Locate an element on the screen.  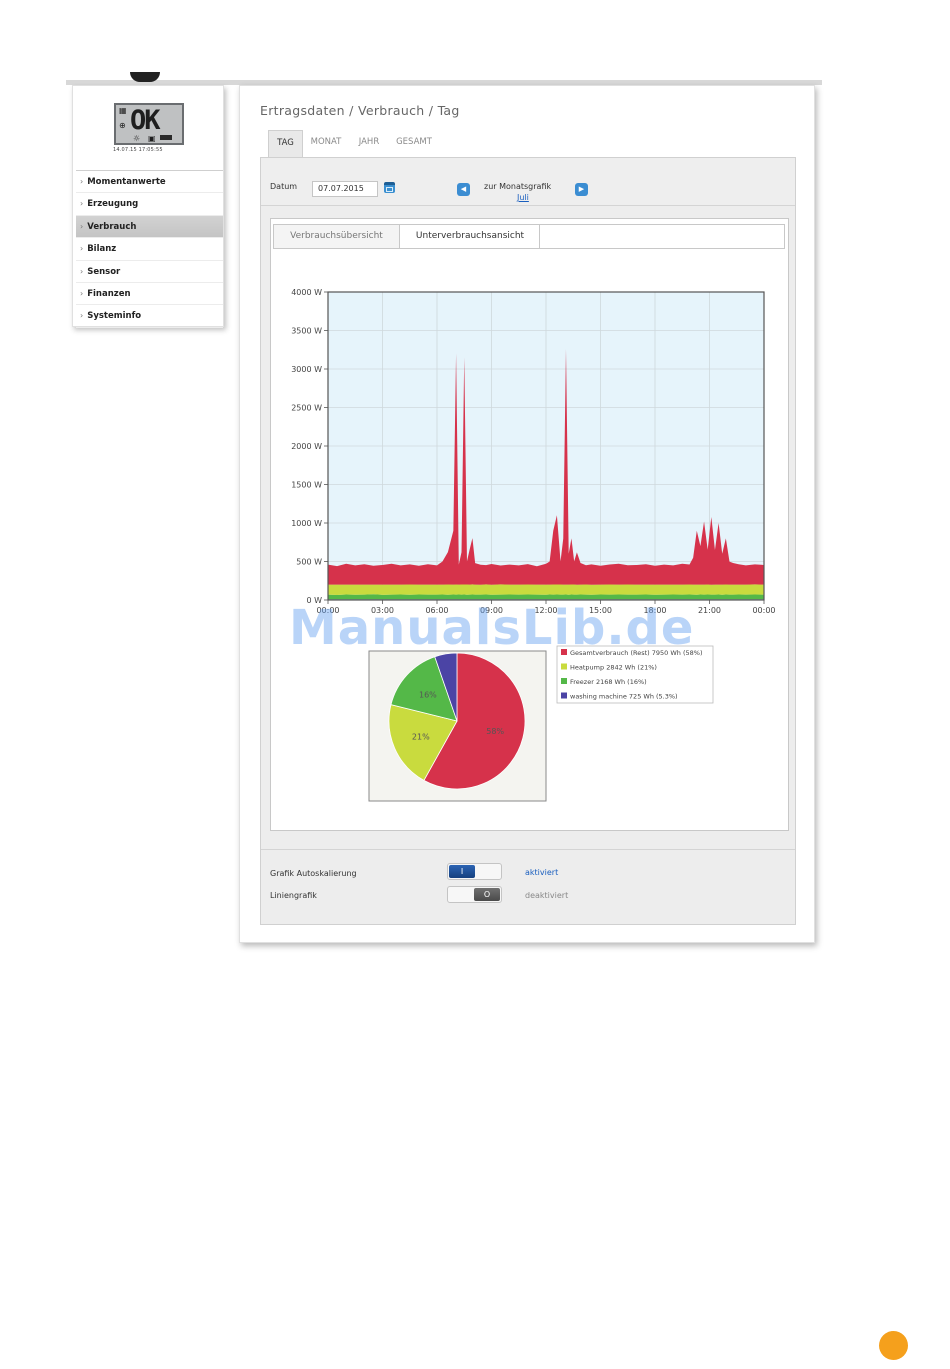
pie-percent-label: 16% is located at coordinates (428, 694).